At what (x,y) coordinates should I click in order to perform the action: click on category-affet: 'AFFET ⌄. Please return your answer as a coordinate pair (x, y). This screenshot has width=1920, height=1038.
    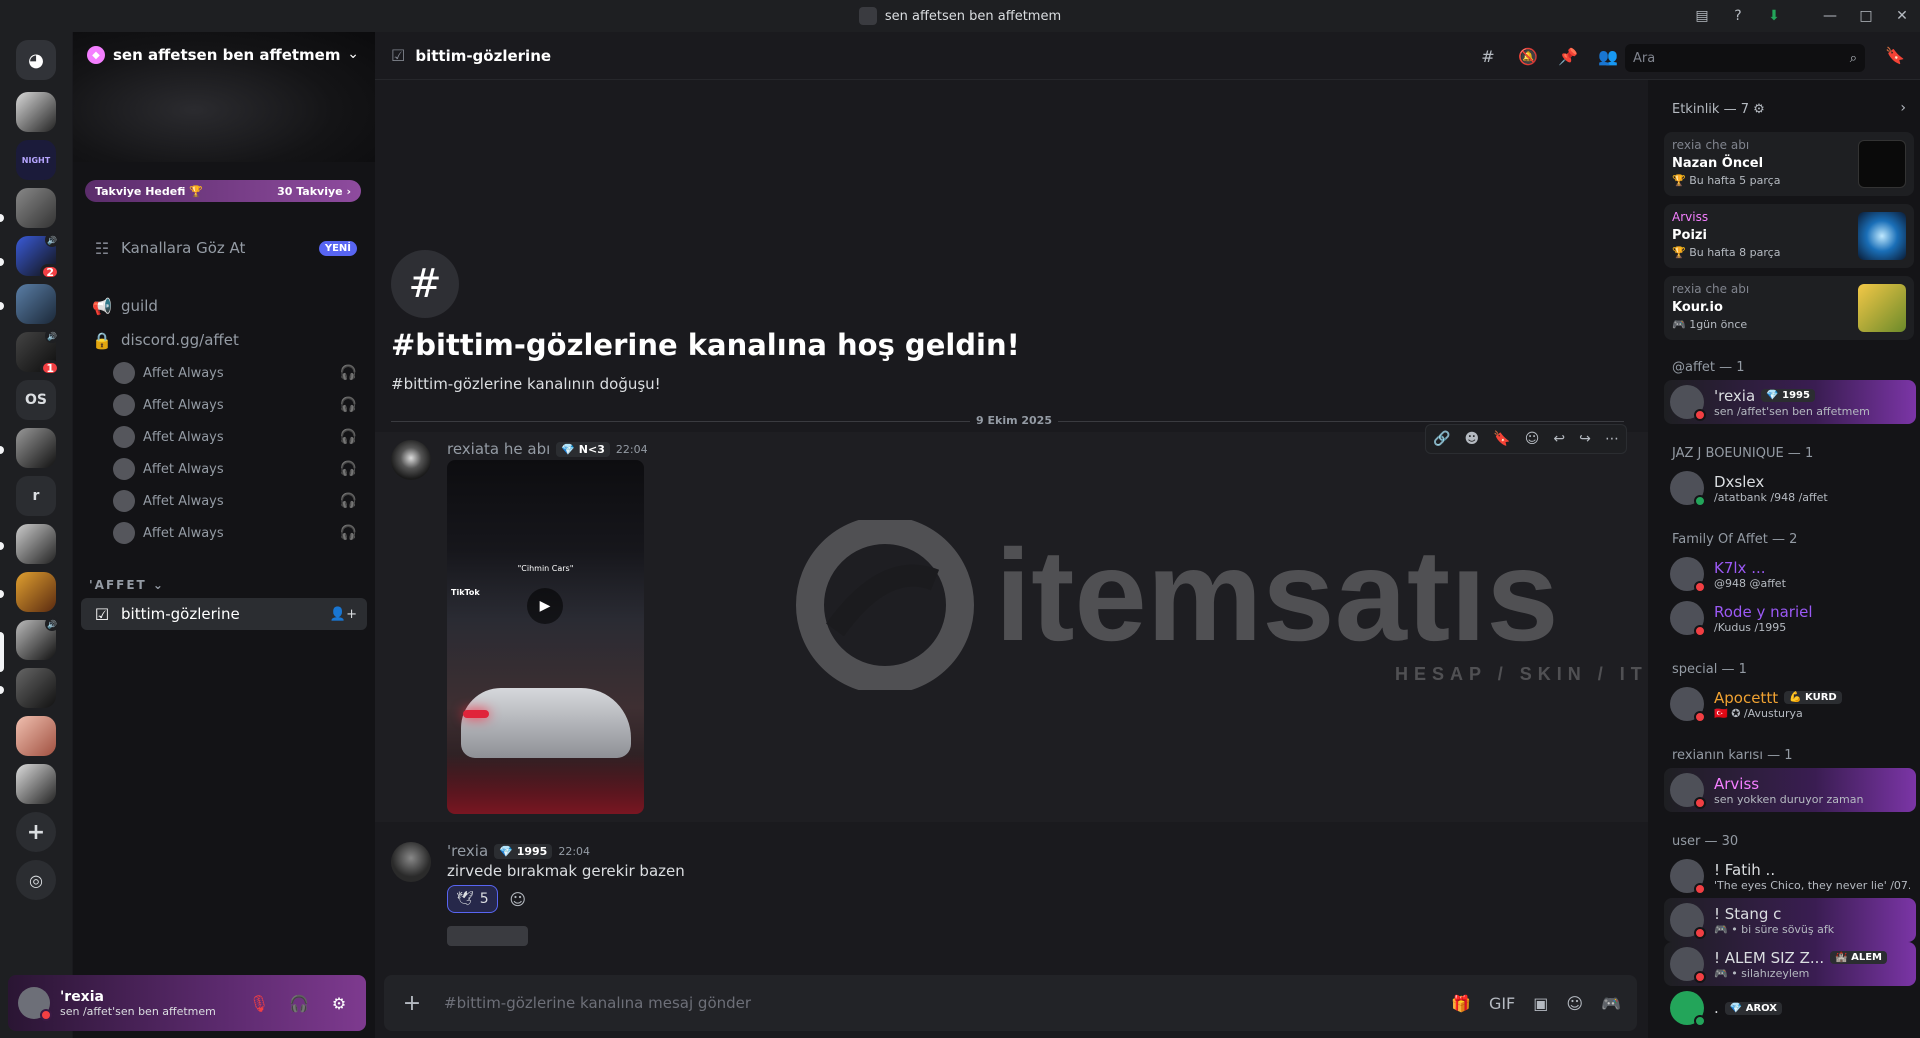
    Looking at the image, I should click on (127, 585).